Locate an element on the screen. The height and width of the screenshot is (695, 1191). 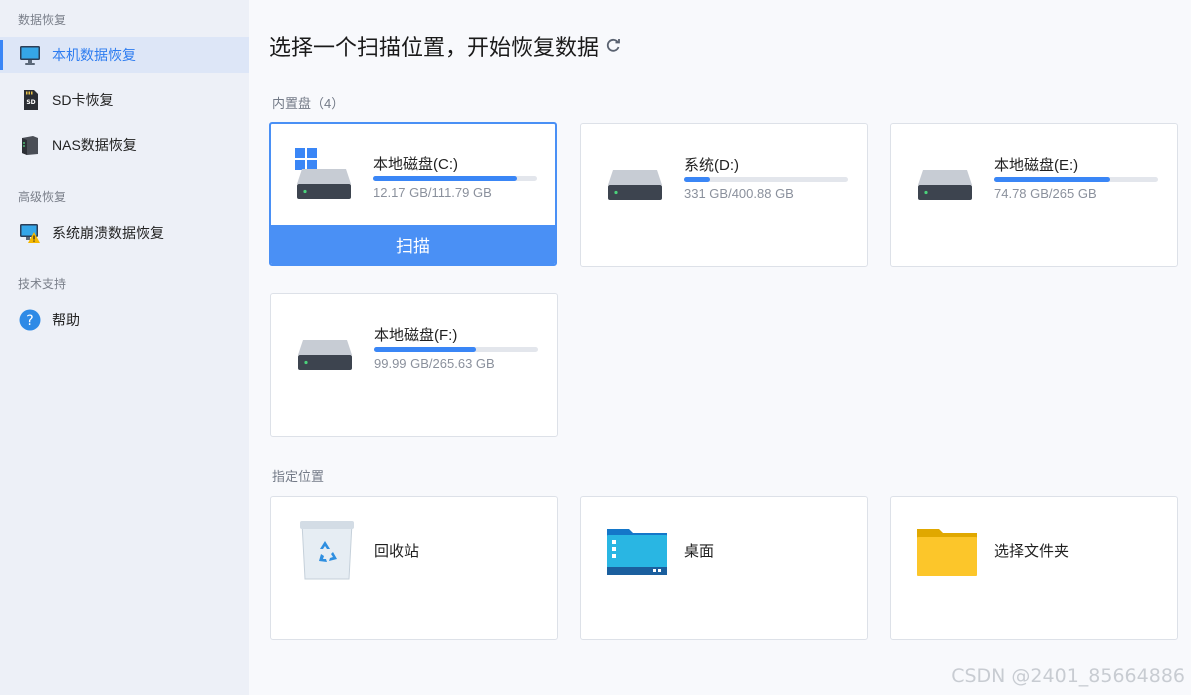
disk-card-c: 本地磁盘(C:) 12.17 GB/111.79 GB 扫描 is located at coordinates (413, 194).